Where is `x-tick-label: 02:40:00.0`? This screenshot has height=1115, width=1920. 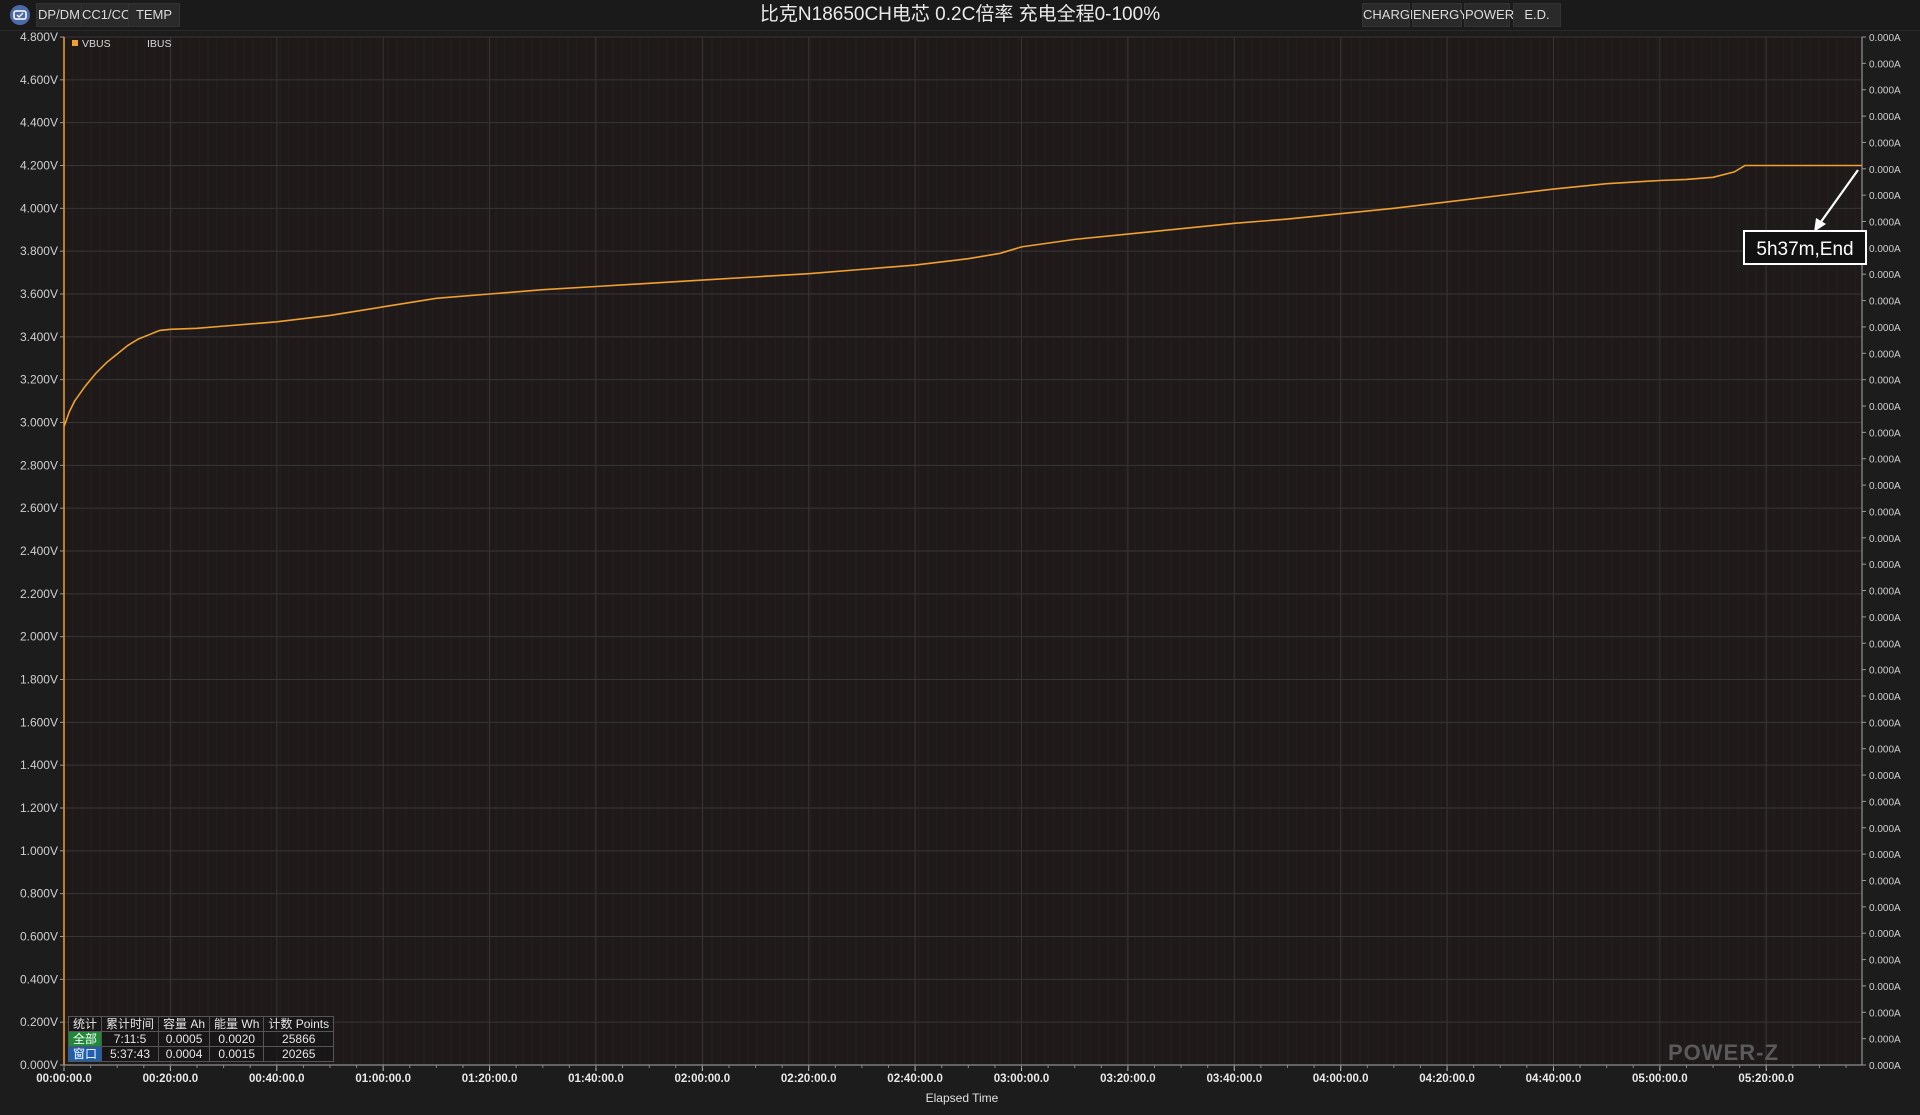
x-tick-label: 02:40:00.0 is located at coordinates (915, 1079).